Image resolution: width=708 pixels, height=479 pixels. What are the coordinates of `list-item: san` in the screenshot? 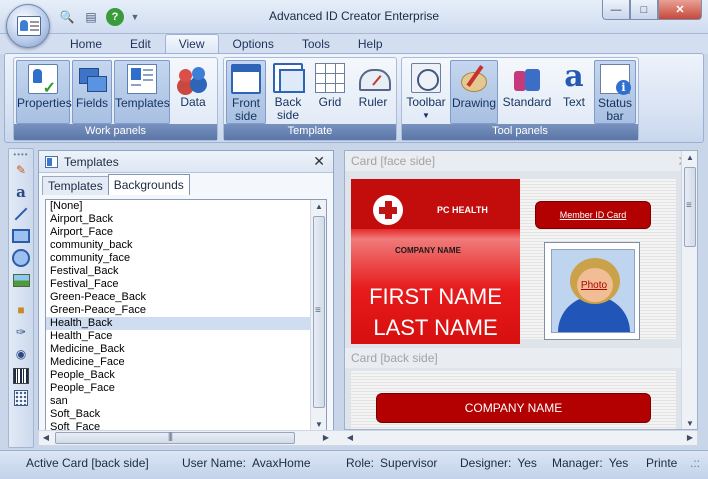 It's located at (186, 401).